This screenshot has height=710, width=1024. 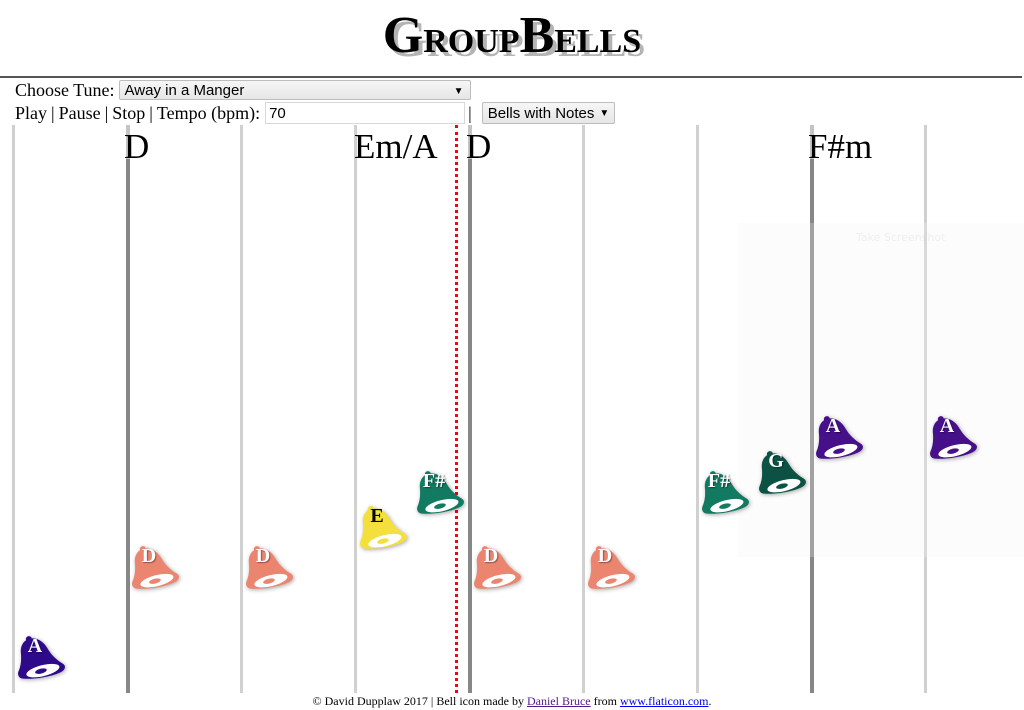 What do you see at coordinates (541, 113) in the screenshot?
I see `display-mode-value: Bells with Notes` at bounding box center [541, 113].